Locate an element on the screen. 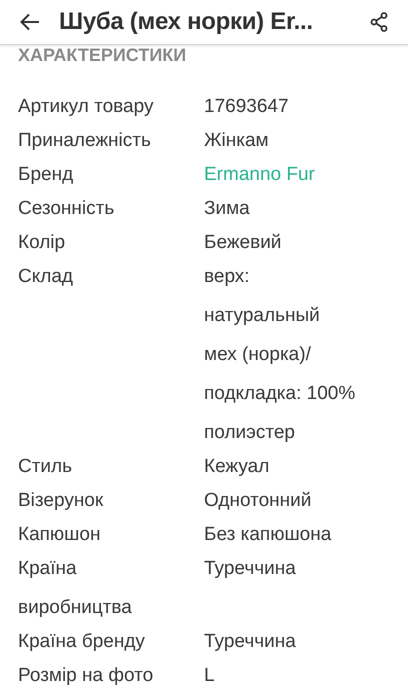  back-button is located at coordinates (30, 22).